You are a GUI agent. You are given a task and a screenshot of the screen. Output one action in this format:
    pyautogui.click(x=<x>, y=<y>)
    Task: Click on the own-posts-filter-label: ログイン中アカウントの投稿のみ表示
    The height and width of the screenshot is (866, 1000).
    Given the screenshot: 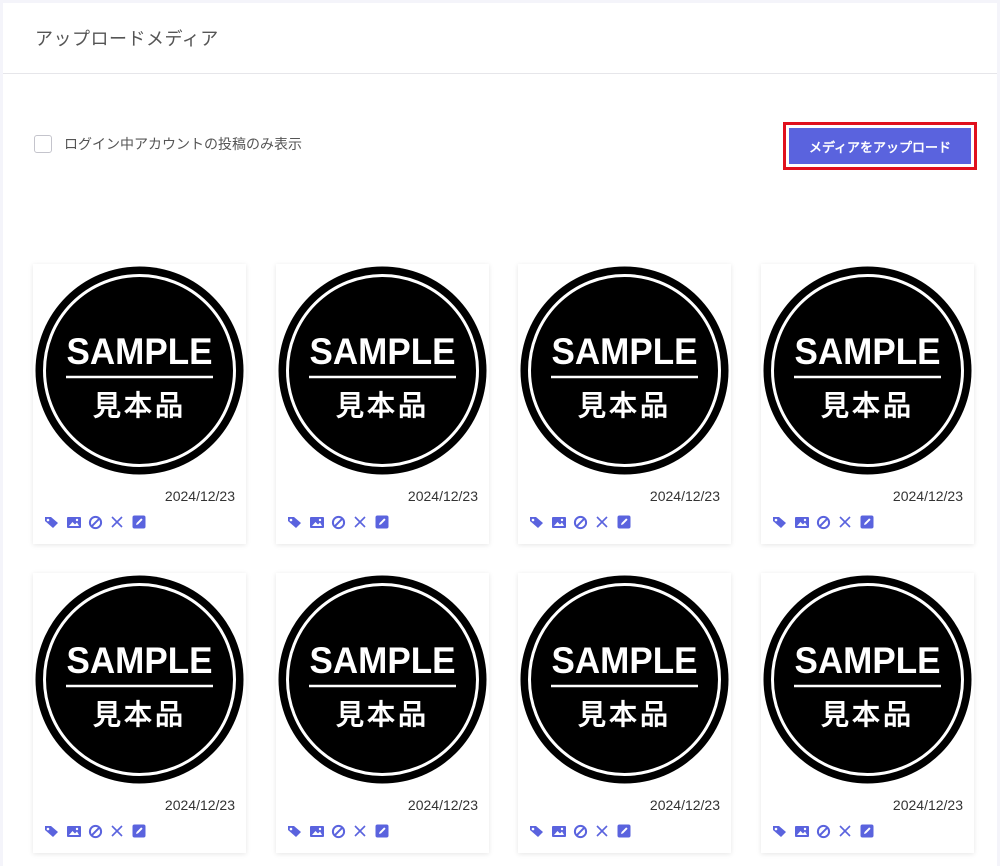 What is the action you would take?
    pyautogui.click(x=183, y=145)
    